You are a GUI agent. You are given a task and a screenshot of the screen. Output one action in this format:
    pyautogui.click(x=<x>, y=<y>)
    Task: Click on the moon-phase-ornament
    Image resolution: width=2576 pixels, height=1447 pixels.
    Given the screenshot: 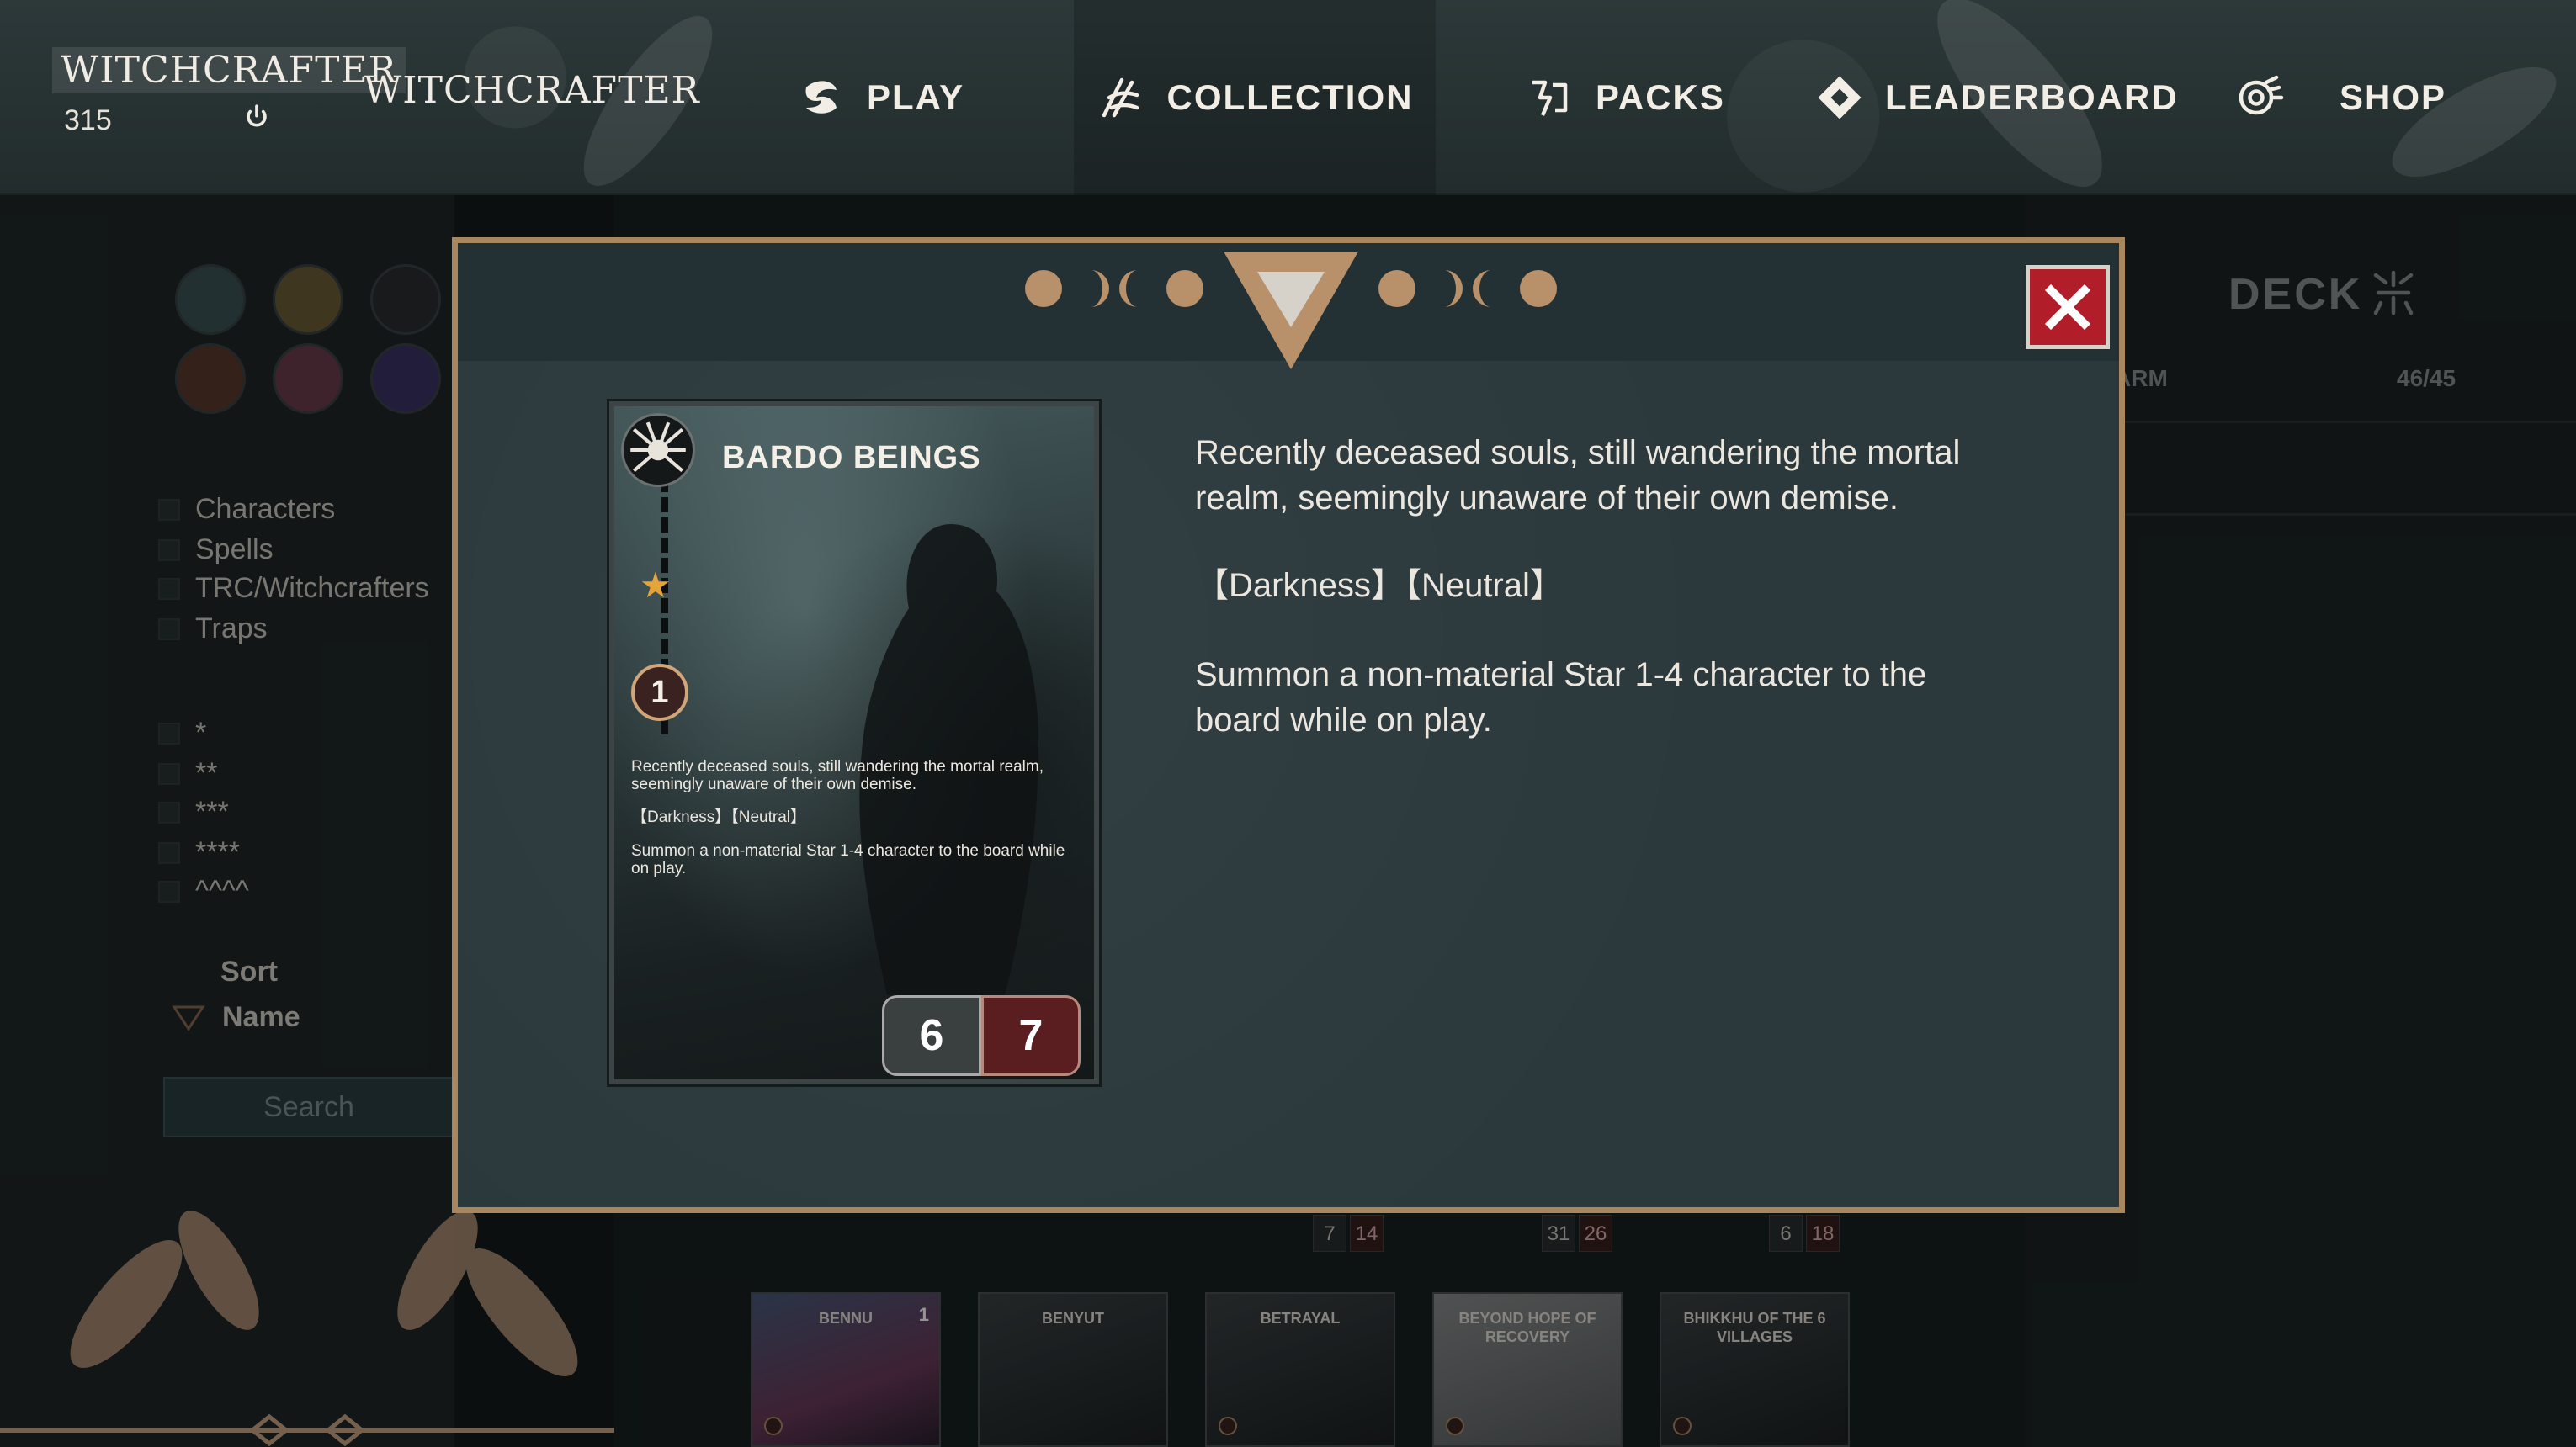 What is the action you would take?
    pyautogui.click(x=1291, y=310)
    